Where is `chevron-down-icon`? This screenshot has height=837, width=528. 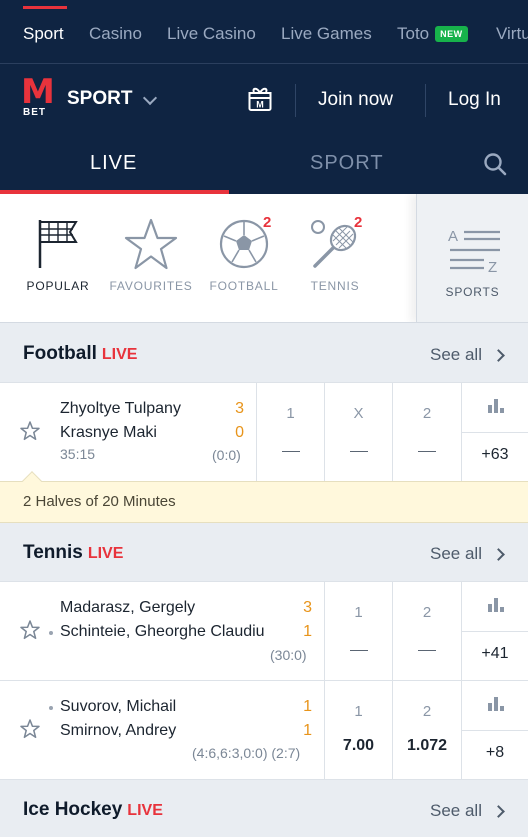
chevron-down-icon is located at coordinates (150, 98).